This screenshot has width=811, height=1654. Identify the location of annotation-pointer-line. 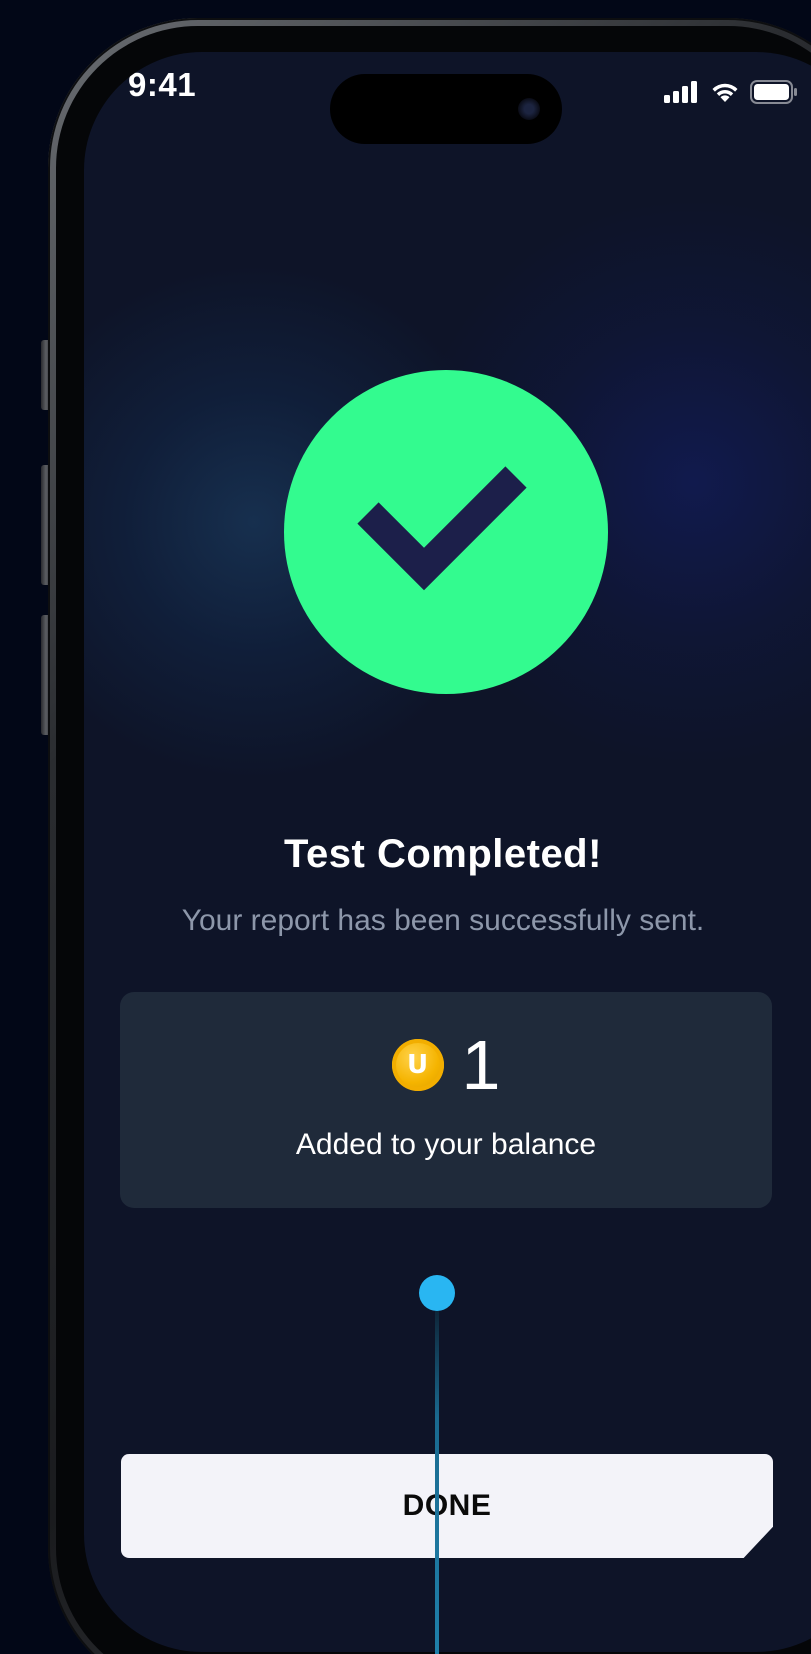
(437, 1473).